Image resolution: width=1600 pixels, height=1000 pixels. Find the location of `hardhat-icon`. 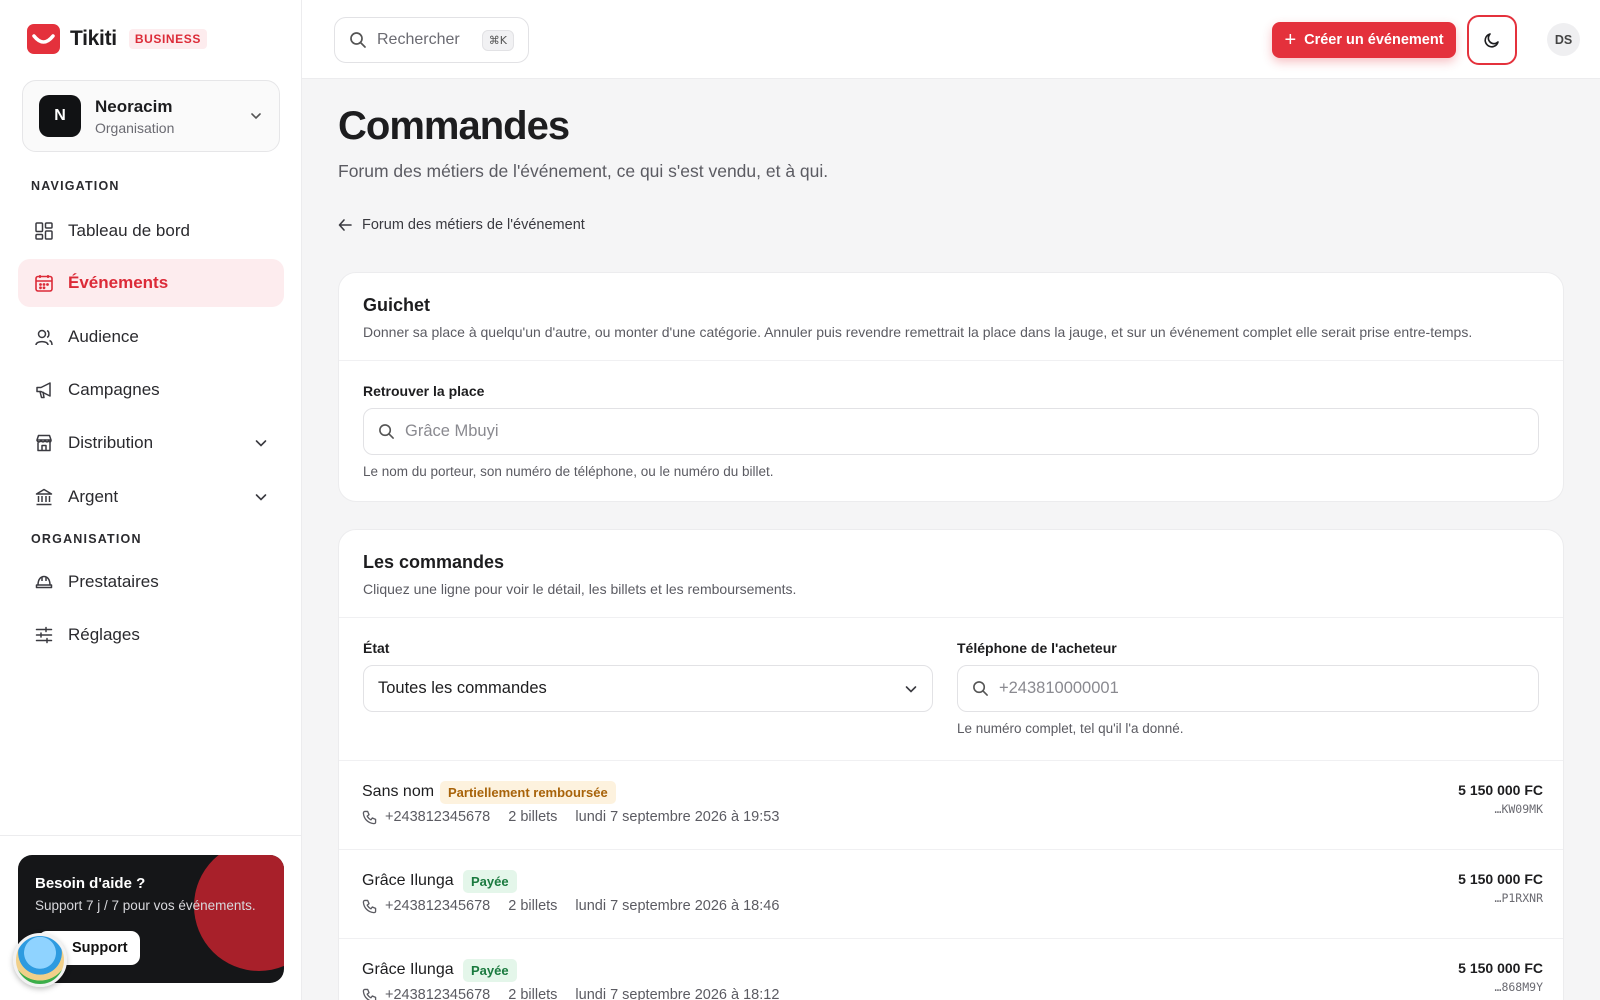

hardhat-icon is located at coordinates (44, 582).